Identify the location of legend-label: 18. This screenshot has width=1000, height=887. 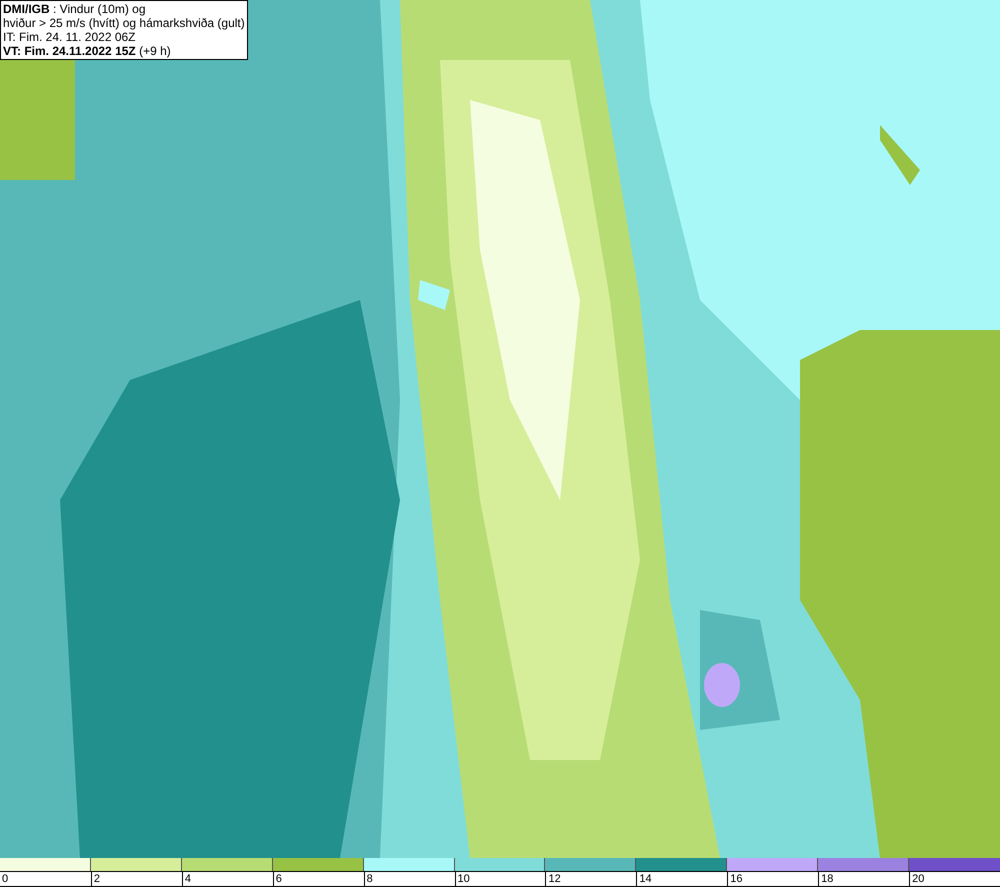
(827, 879).